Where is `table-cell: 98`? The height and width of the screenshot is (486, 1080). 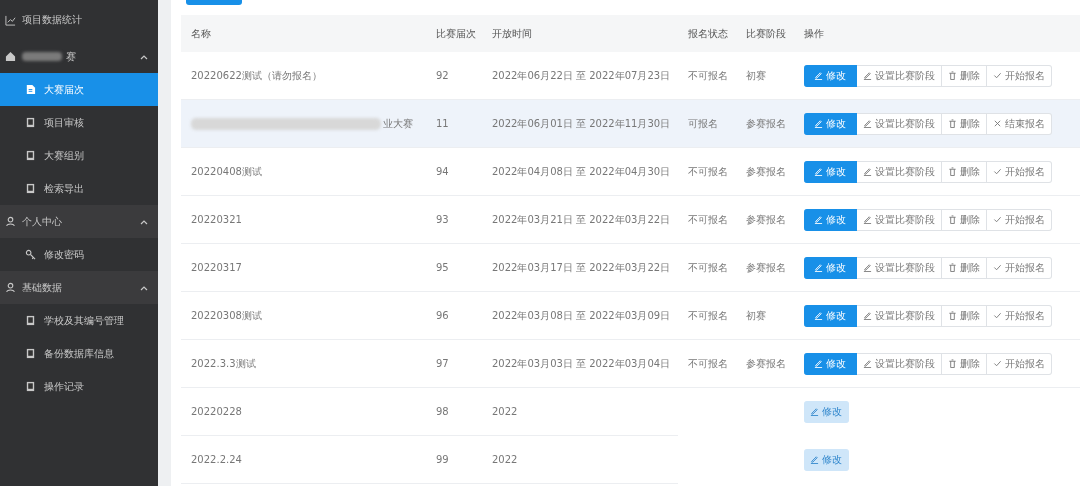 table-cell: 98 is located at coordinates (442, 411).